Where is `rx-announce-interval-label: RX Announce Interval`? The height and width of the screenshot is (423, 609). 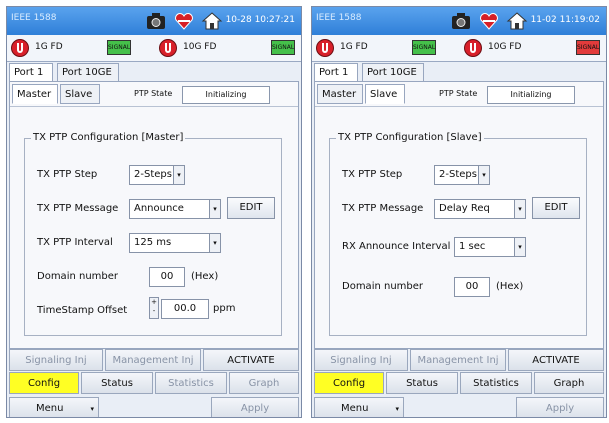
rx-announce-interval-label: RX Announce Interval is located at coordinates (396, 246).